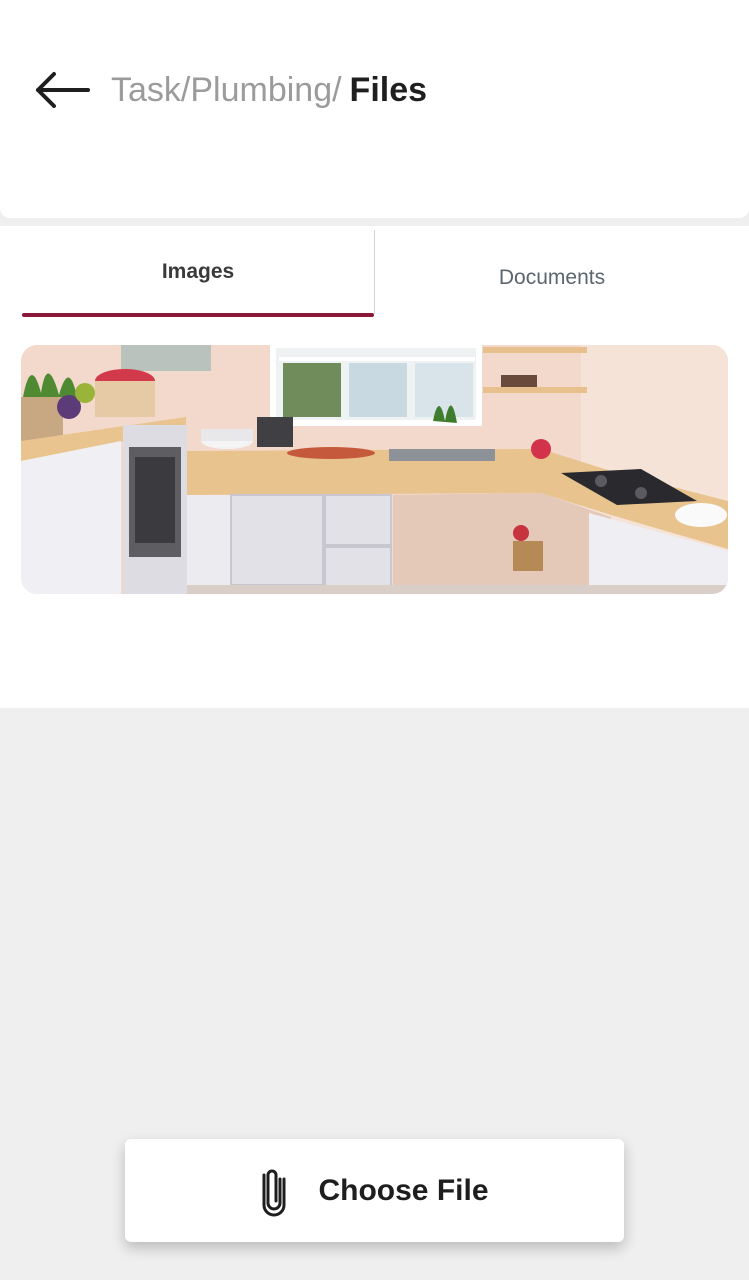  What do you see at coordinates (198, 315) in the screenshot?
I see `active-tab-indicator` at bounding box center [198, 315].